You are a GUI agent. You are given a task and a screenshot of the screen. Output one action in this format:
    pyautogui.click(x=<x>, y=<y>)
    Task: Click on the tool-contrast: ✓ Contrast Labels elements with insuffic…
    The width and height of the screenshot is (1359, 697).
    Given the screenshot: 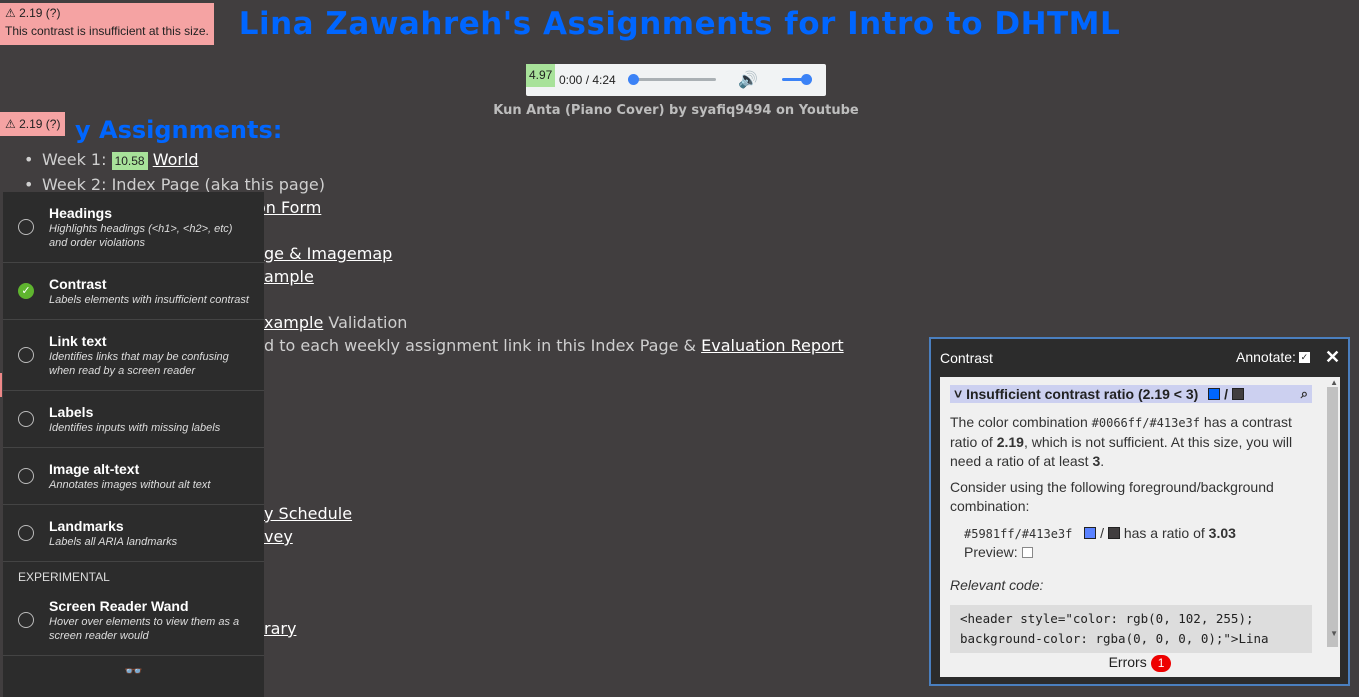 What is the action you would take?
    pyautogui.click(x=133, y=291)
    